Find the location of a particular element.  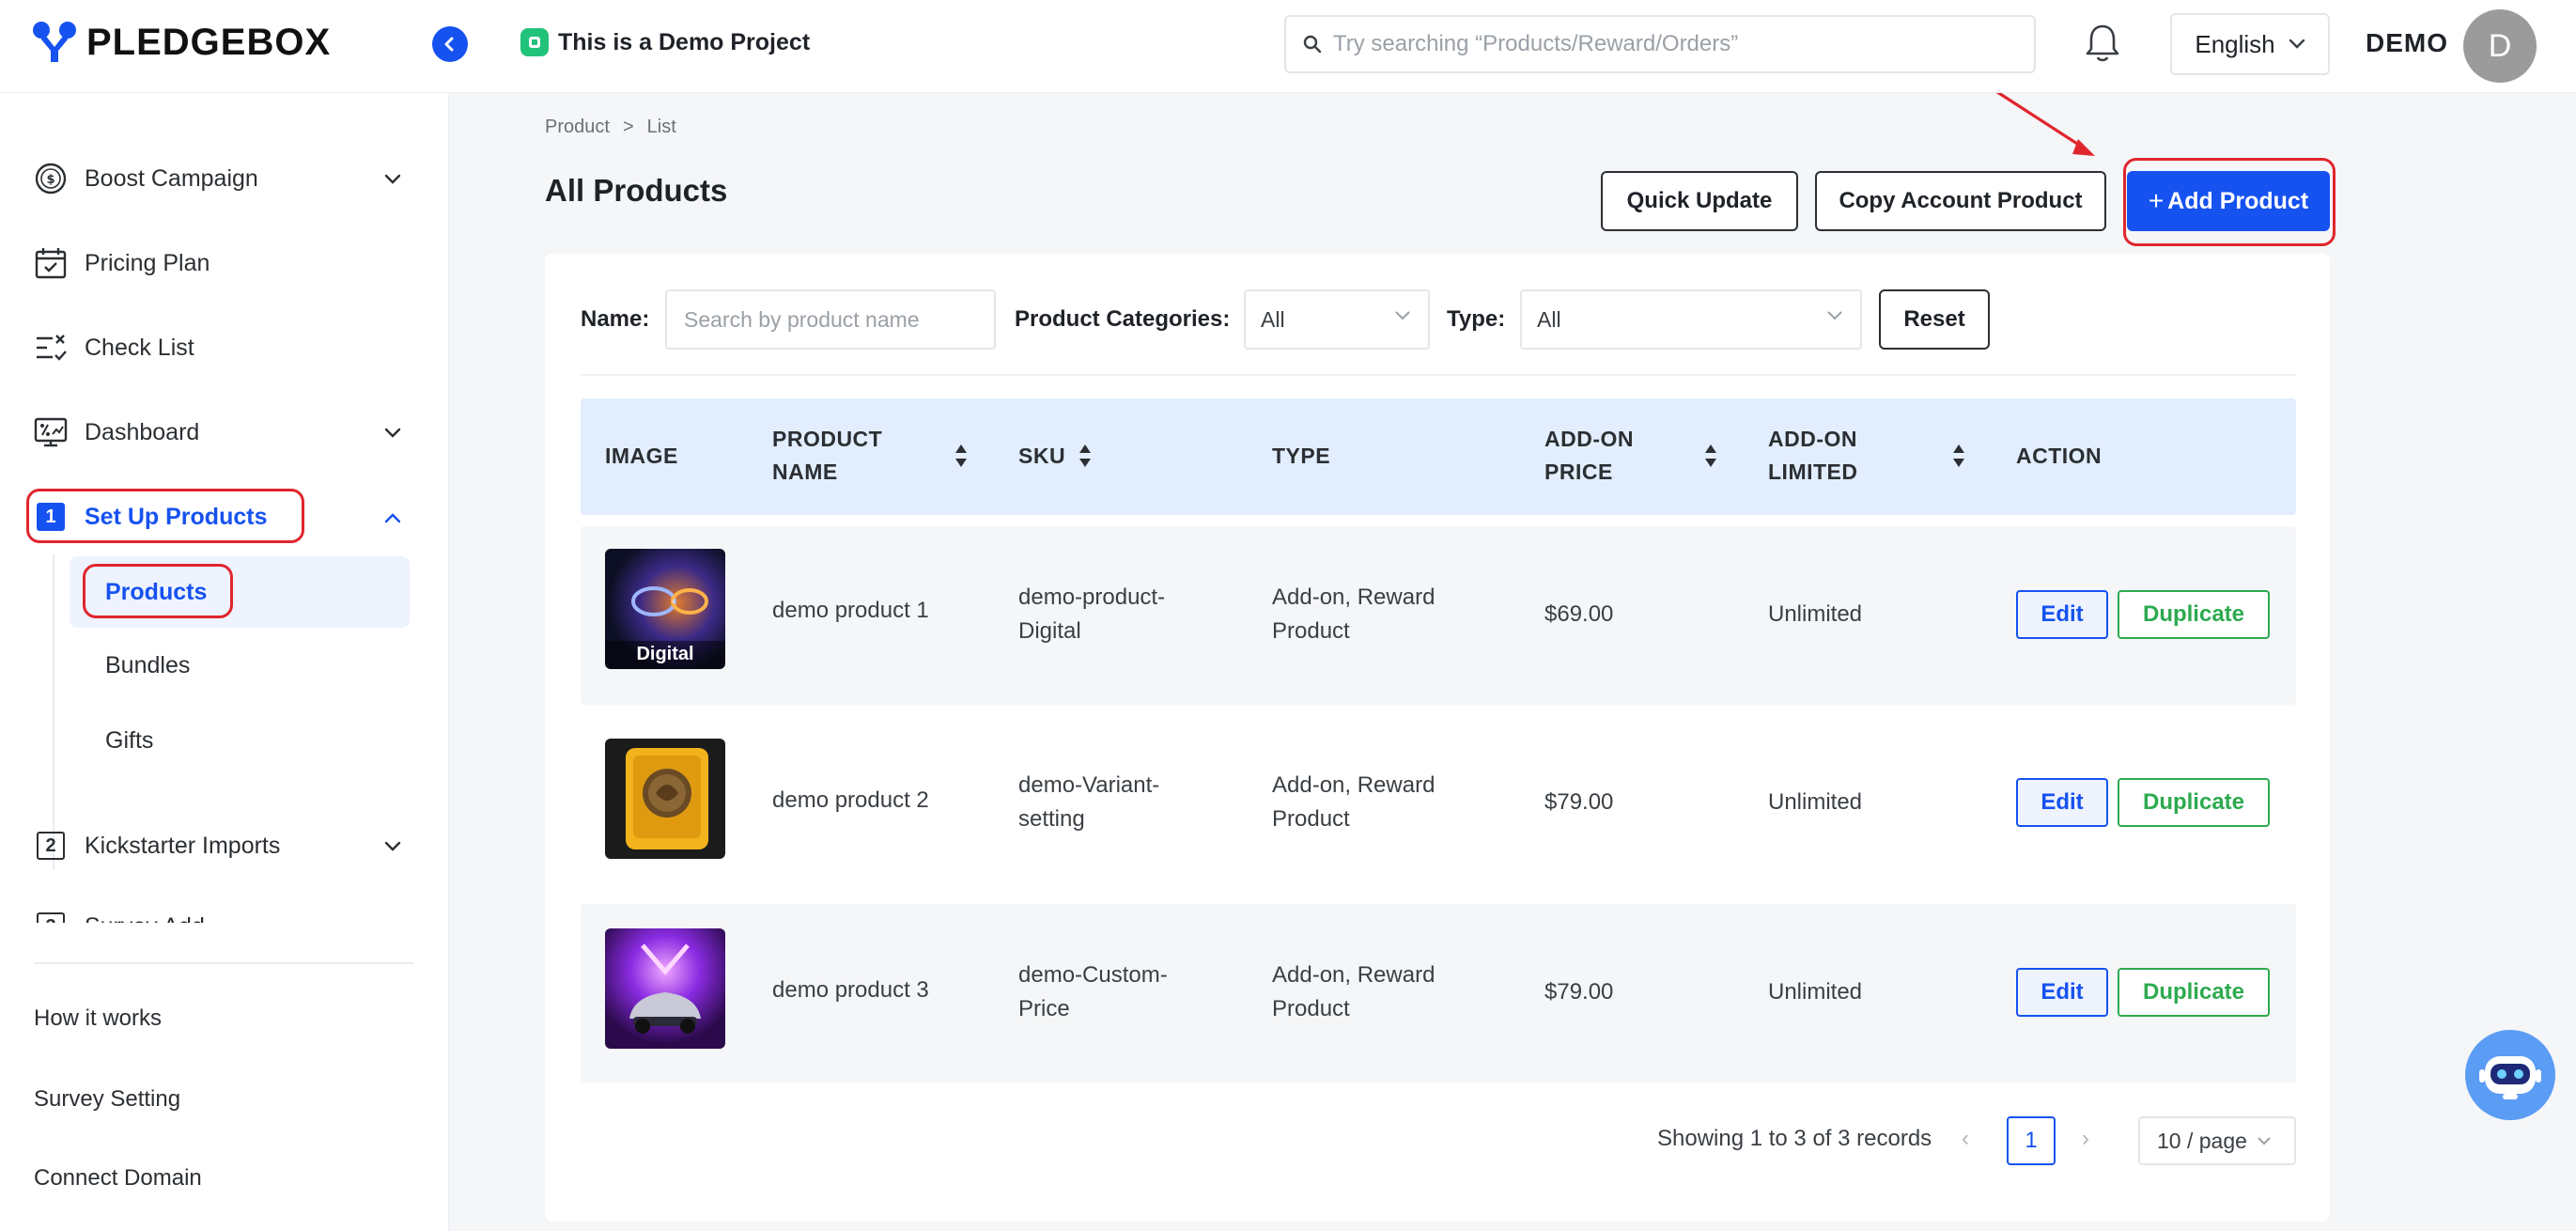

how-it-works-link: How it works is located at coordinates (98, 1019).